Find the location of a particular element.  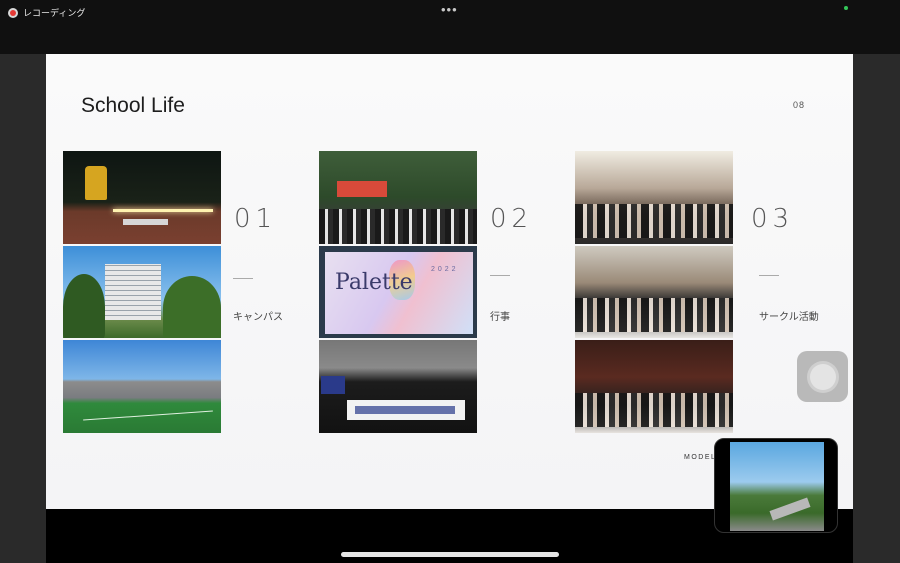

recording-label: レコーディング is located at coordinates (54, 13).